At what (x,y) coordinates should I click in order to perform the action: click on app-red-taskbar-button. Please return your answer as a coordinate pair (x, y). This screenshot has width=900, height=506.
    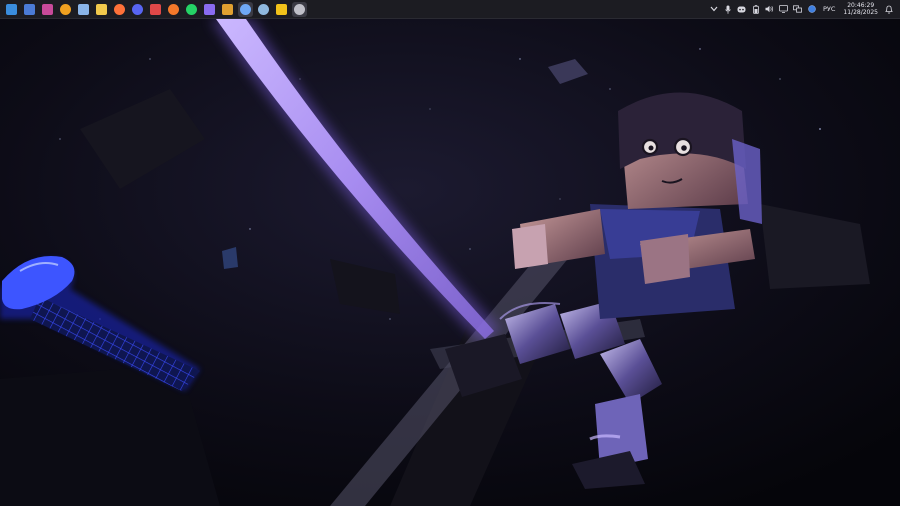
    Looking at the image, I should click on (155, 9).